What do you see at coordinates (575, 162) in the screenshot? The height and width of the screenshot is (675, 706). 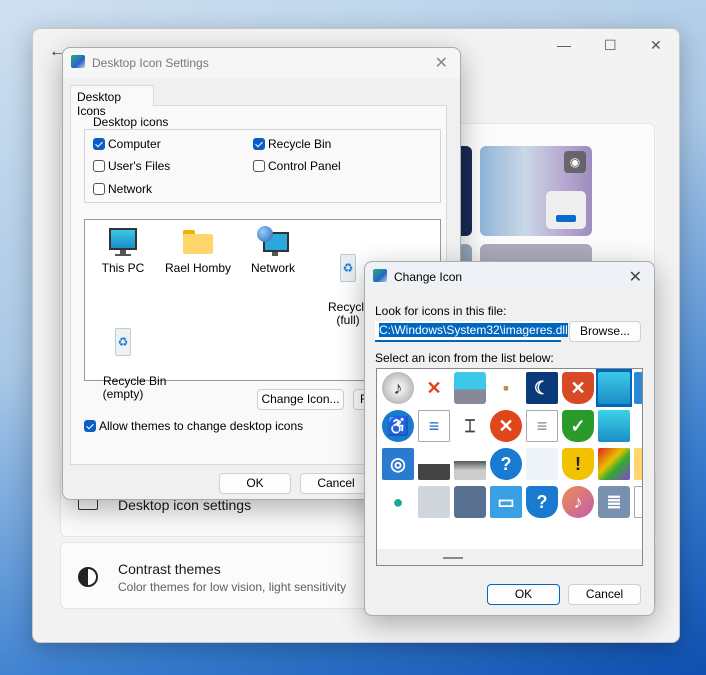 I see `camera-icon: ◉` at bounding box center [575, 162].